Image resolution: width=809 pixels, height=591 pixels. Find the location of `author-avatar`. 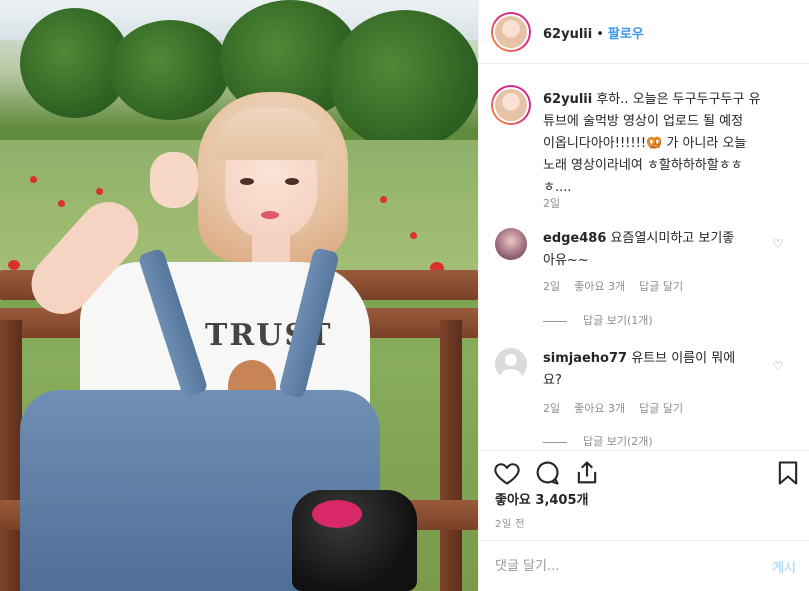

author-avatar is located at coordinates (511, 32).